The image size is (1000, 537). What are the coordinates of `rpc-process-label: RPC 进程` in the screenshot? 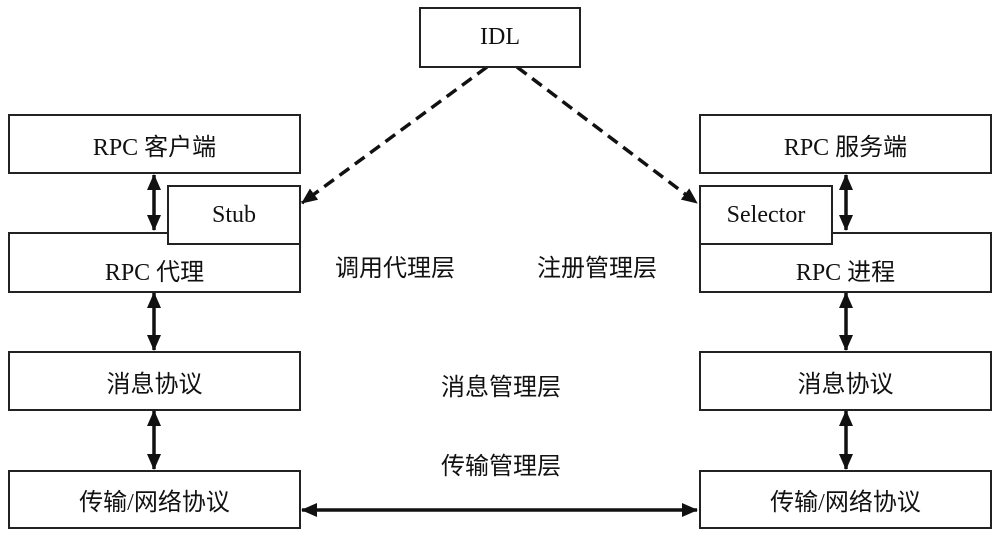 It's located at (845, 273).